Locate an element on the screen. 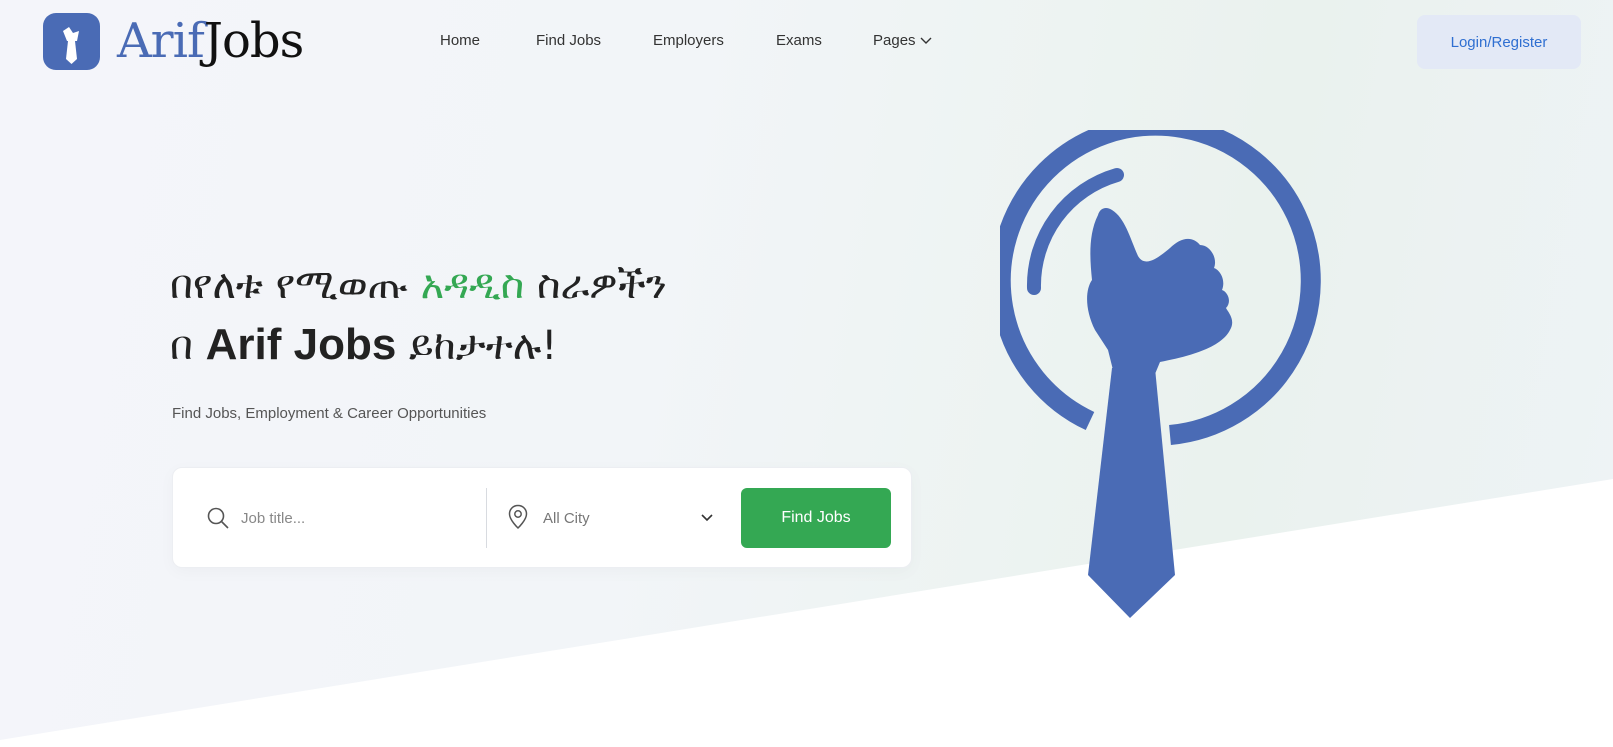  location-pin-icon is located at coordinates (518, 517).